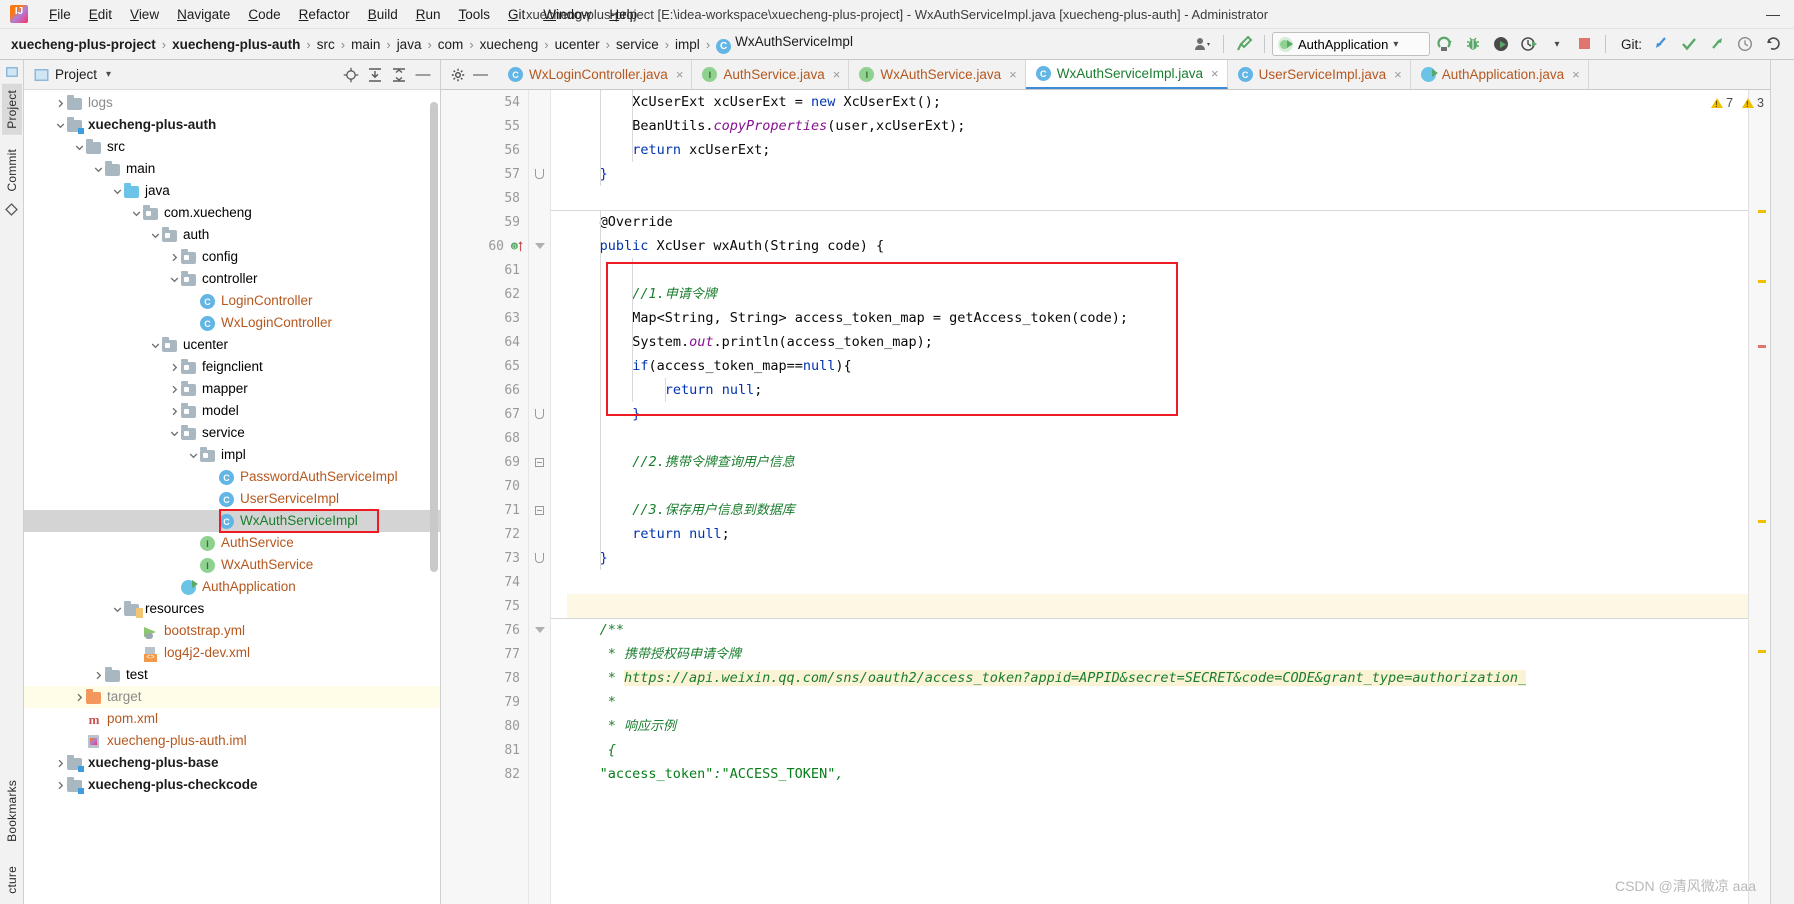  I want to click on tree-node-authapplication: AuthApplication, so click(232, 587).